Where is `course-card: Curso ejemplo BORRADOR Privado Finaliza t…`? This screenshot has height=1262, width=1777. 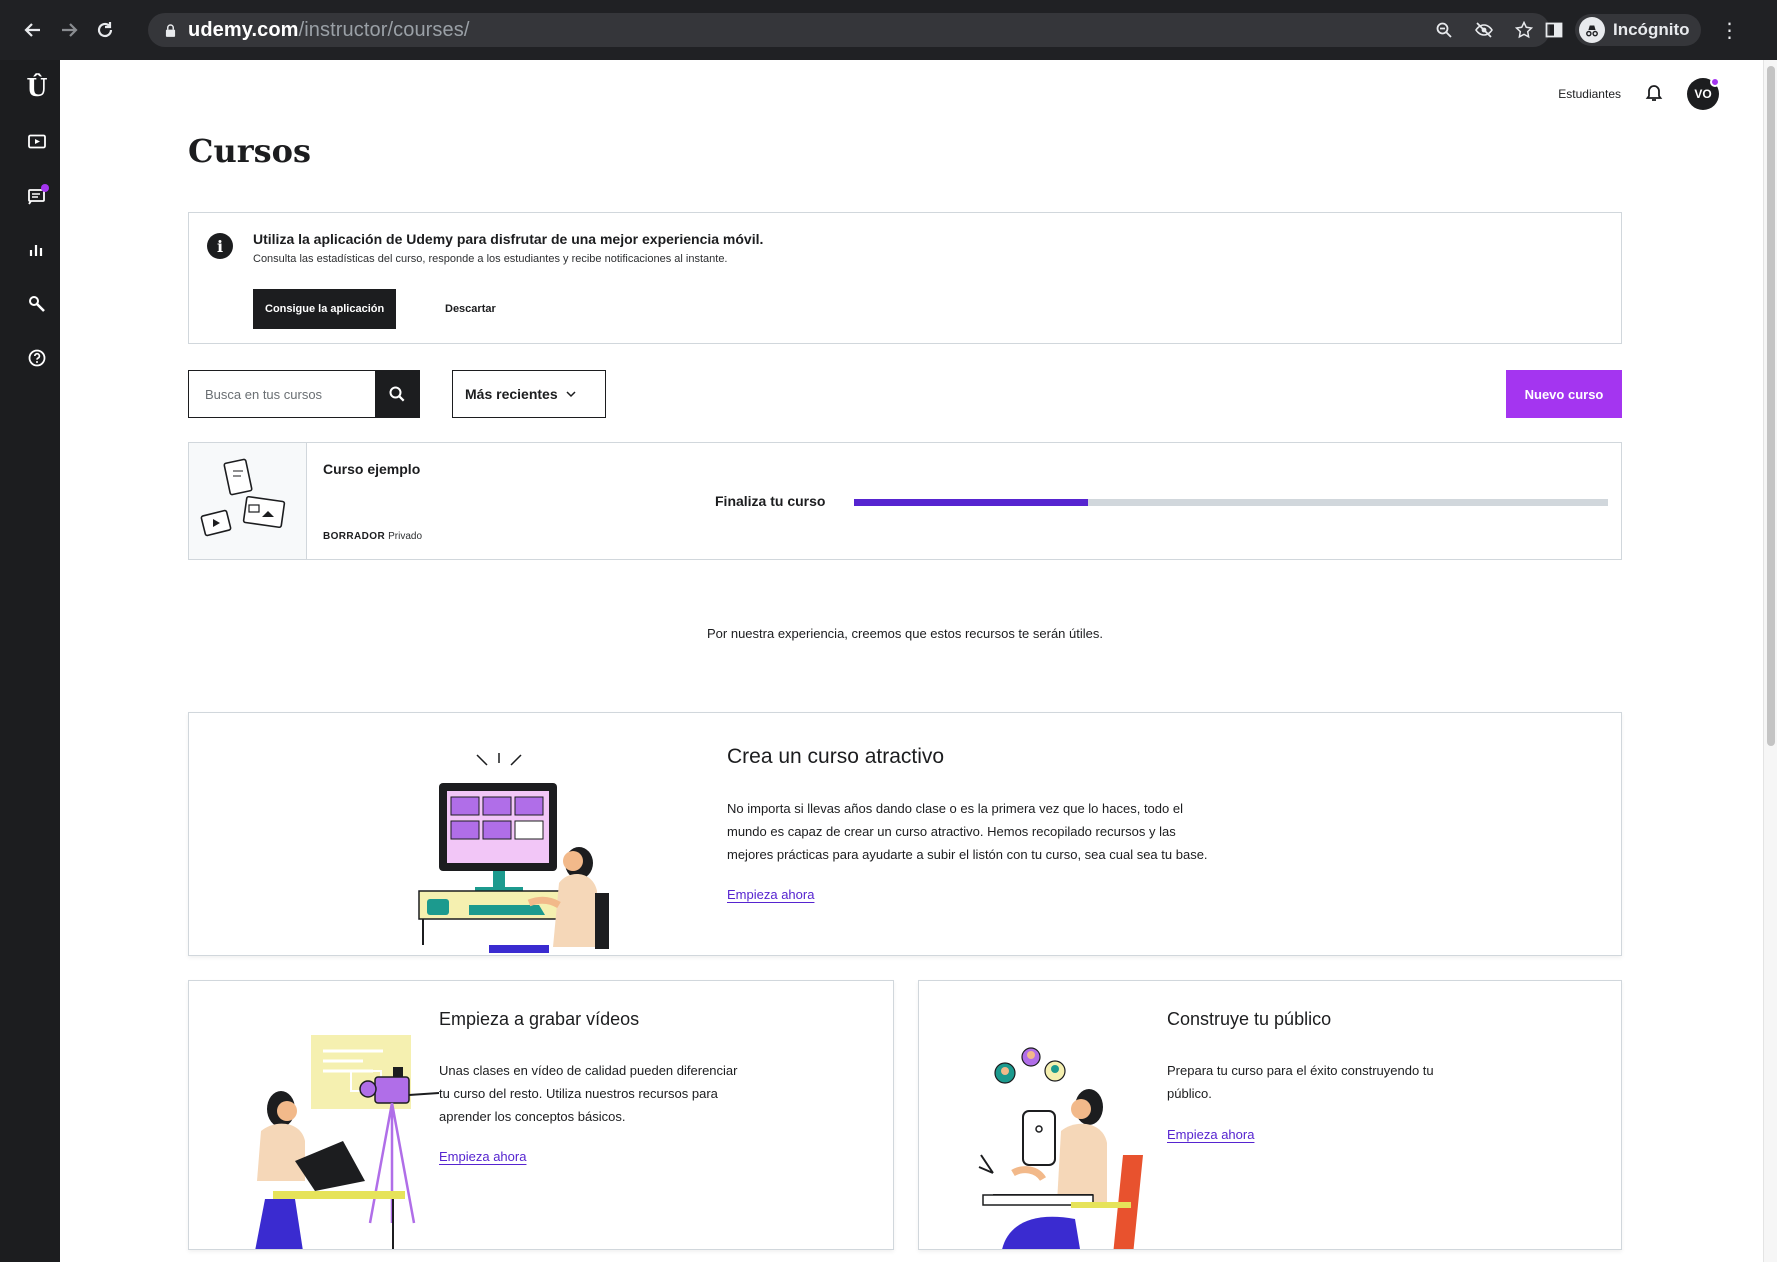
course-card: Curso ejemplo BORRADOR Privado Finaliza t… is located at coordinates (905, 501).